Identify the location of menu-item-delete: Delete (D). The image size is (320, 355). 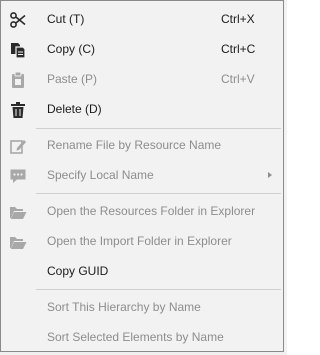
(142, 109).